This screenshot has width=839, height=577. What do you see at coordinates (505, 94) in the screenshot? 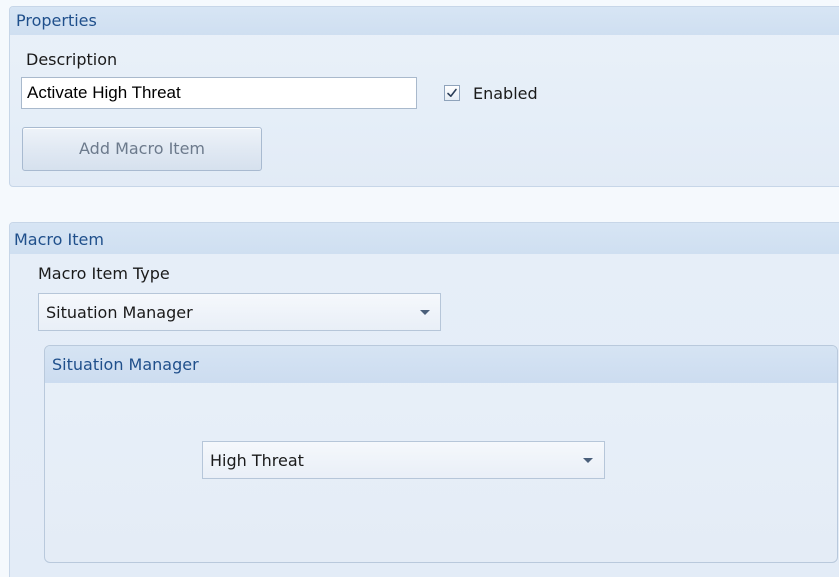
I see `enabled-label: Enabled` at bounding box center [505, 94].